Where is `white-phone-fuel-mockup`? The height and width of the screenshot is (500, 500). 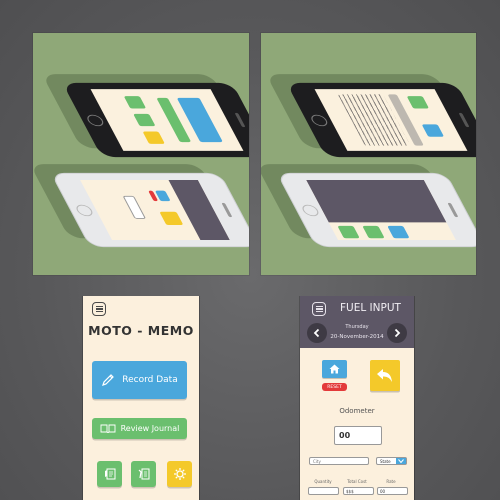 white-phone-fuel-mockup is located at coordinates (149, 210).